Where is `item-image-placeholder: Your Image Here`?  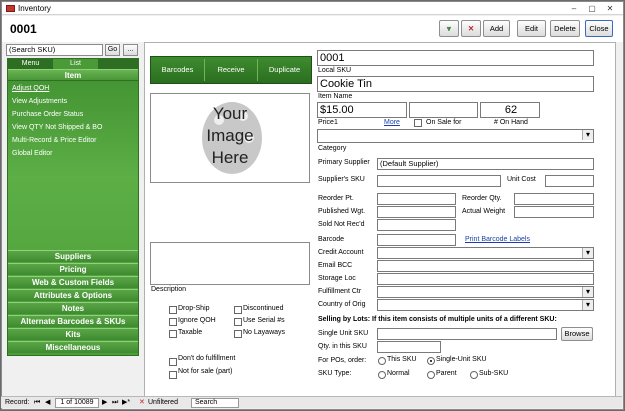
item-image-placeholder: Your Image Here is located at coordinates (230, 138).